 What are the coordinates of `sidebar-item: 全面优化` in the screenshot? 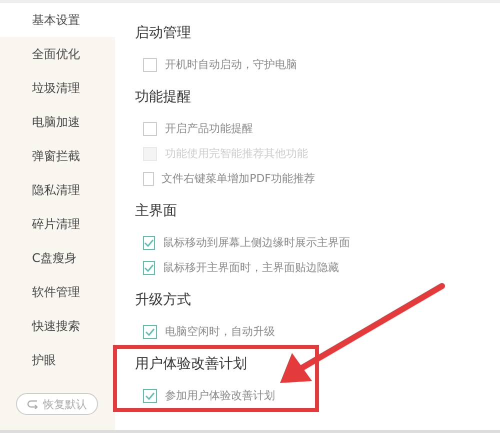 It's located at (57, 54).